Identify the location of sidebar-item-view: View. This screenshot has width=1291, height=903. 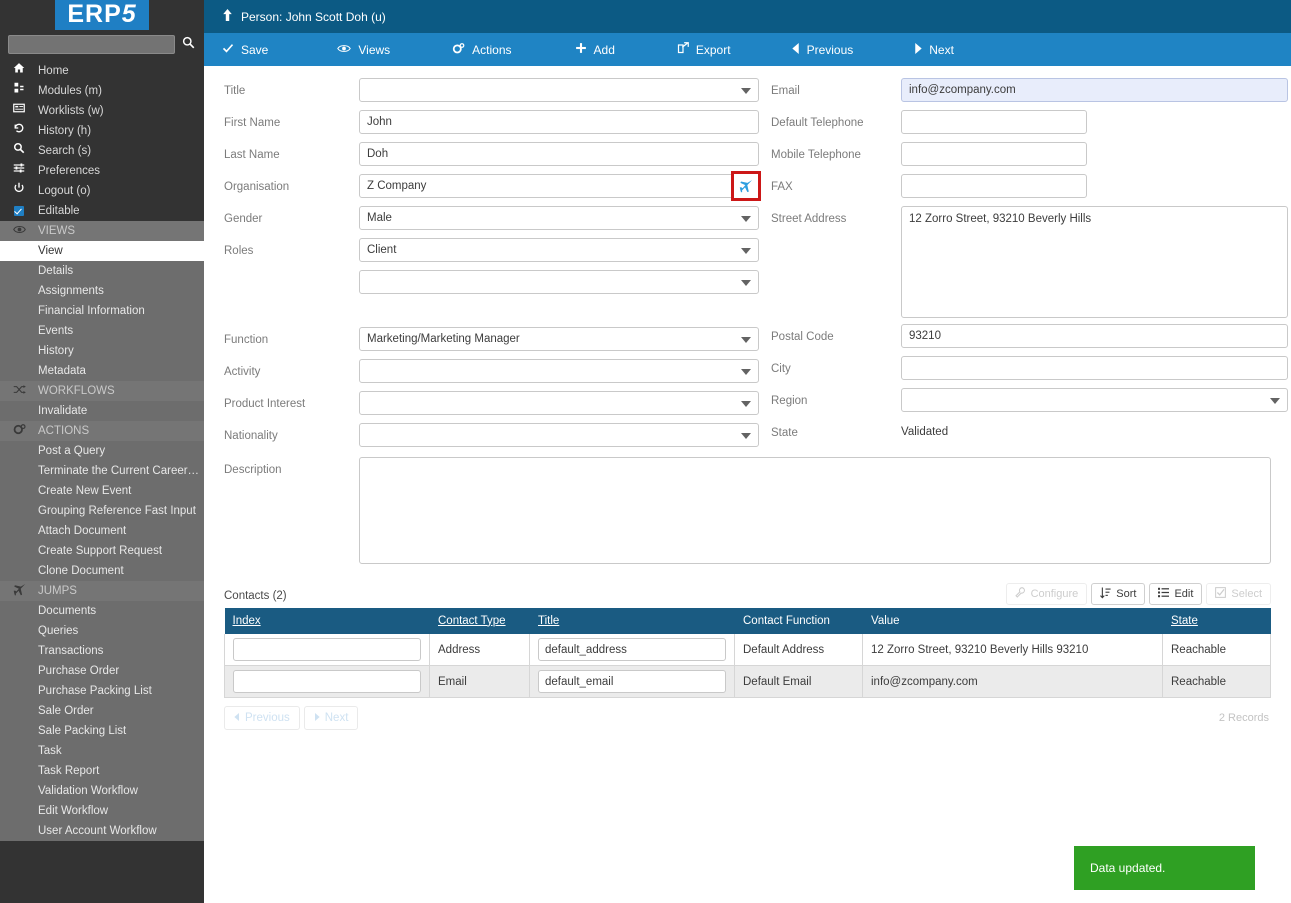
(102, 251).